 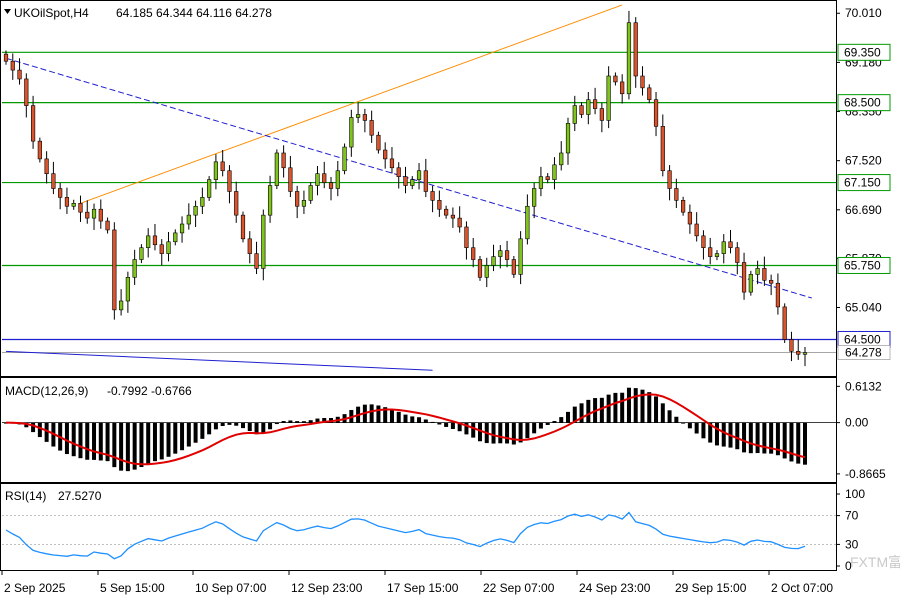 I want to click on time-tick-label: 12 Sep 23:00, so click(x=327, y=588).